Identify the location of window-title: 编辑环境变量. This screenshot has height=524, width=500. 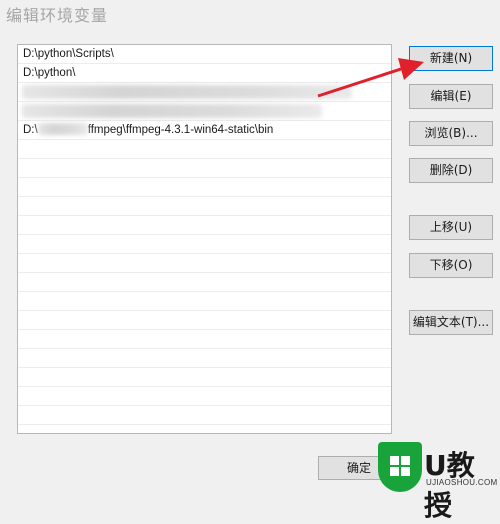
(57, 15).